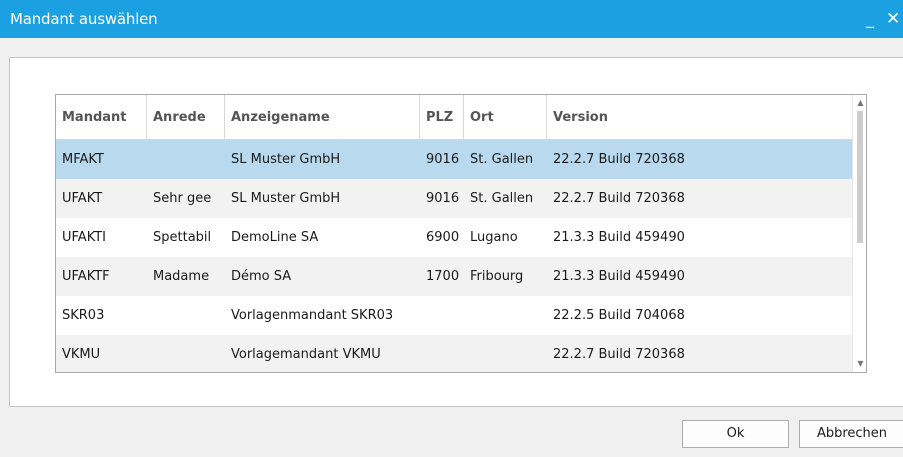 Image resolution: width=903 pixels, height=457 pixels. I want to click on column-header-anzeigename: Anzeigename, so click(322, 117).